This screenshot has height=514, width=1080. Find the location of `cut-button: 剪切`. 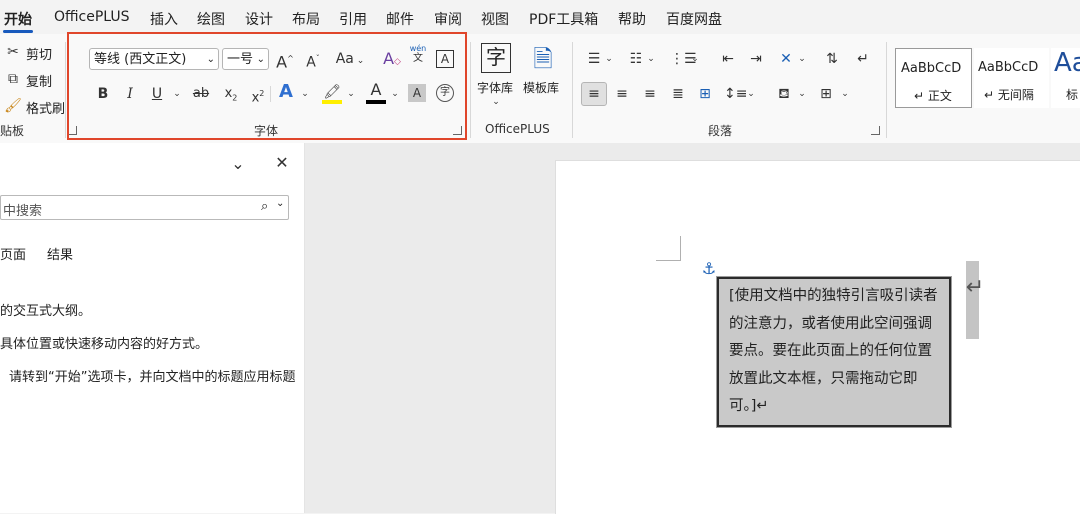

cut-button: 剪切 is located at coordinates (39, 53).